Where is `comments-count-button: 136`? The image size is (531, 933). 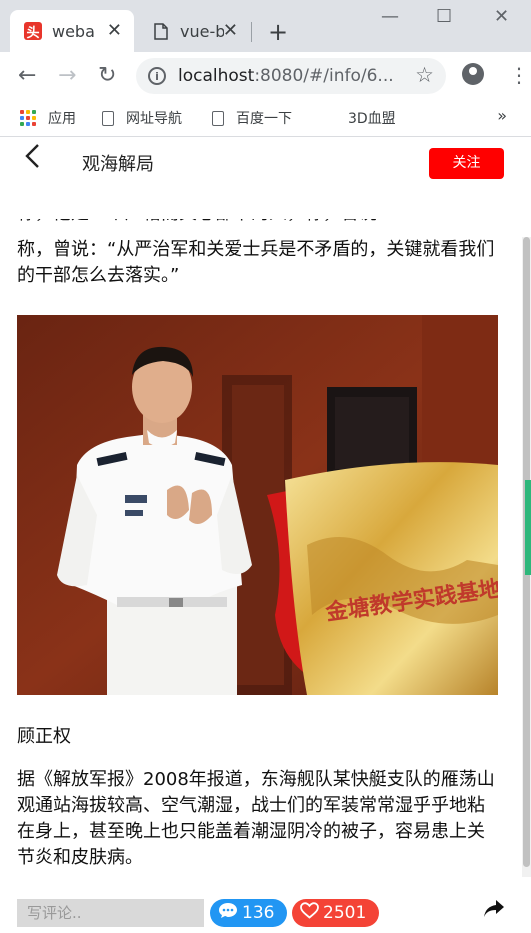
comments-count-button: 136 is located at coordinates (248, 913).